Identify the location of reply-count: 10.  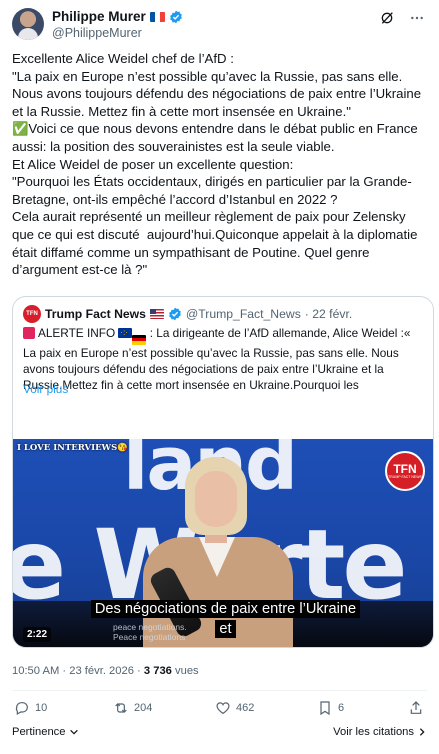
(41, 708).